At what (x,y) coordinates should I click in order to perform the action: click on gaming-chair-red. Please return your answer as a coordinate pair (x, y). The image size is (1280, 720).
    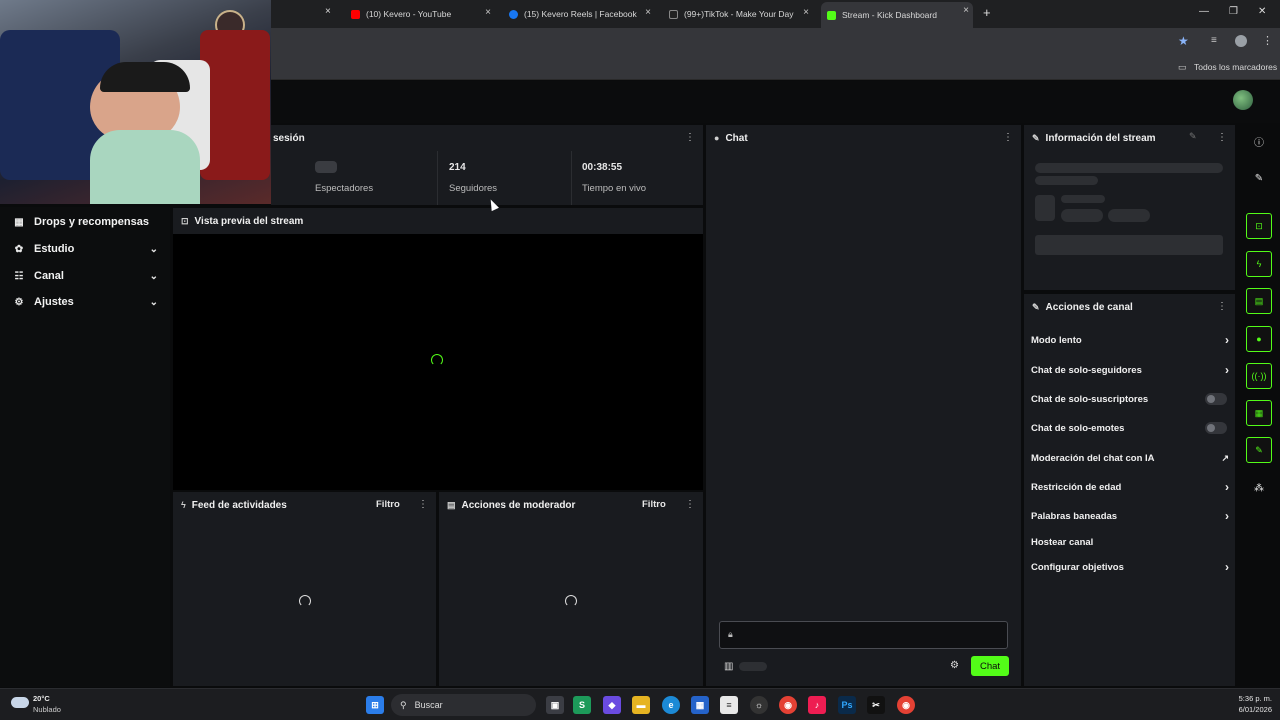
    Looking at the image, I should click on (235, 105).